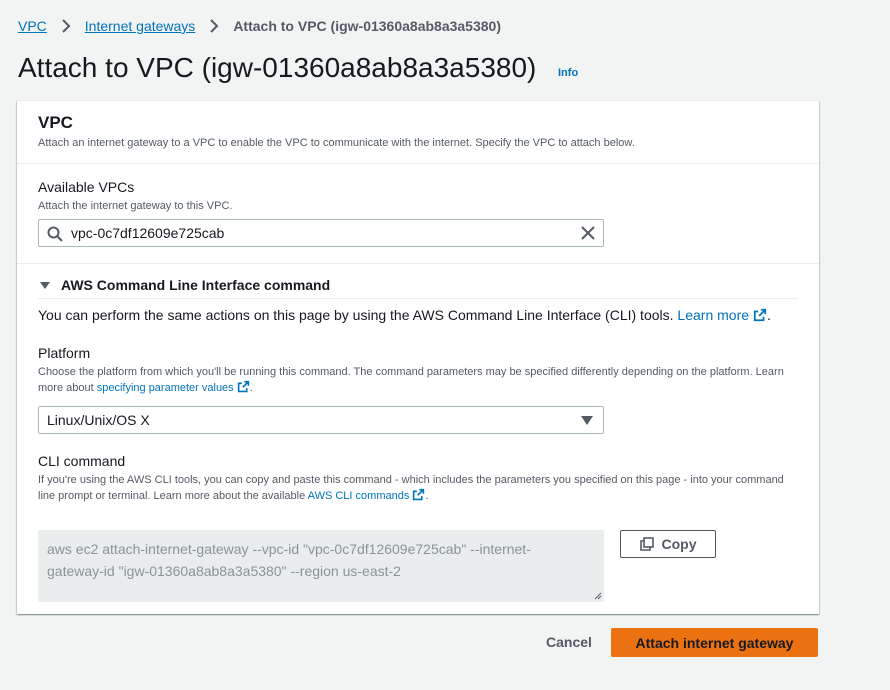 This screenshot has width=890, height=690. What do you see at coordinates (135, 206) in the screenshot?
I see `available-vpcs-description: Attach the internet gateway to this VPC.` at bounding box center [135, 206].